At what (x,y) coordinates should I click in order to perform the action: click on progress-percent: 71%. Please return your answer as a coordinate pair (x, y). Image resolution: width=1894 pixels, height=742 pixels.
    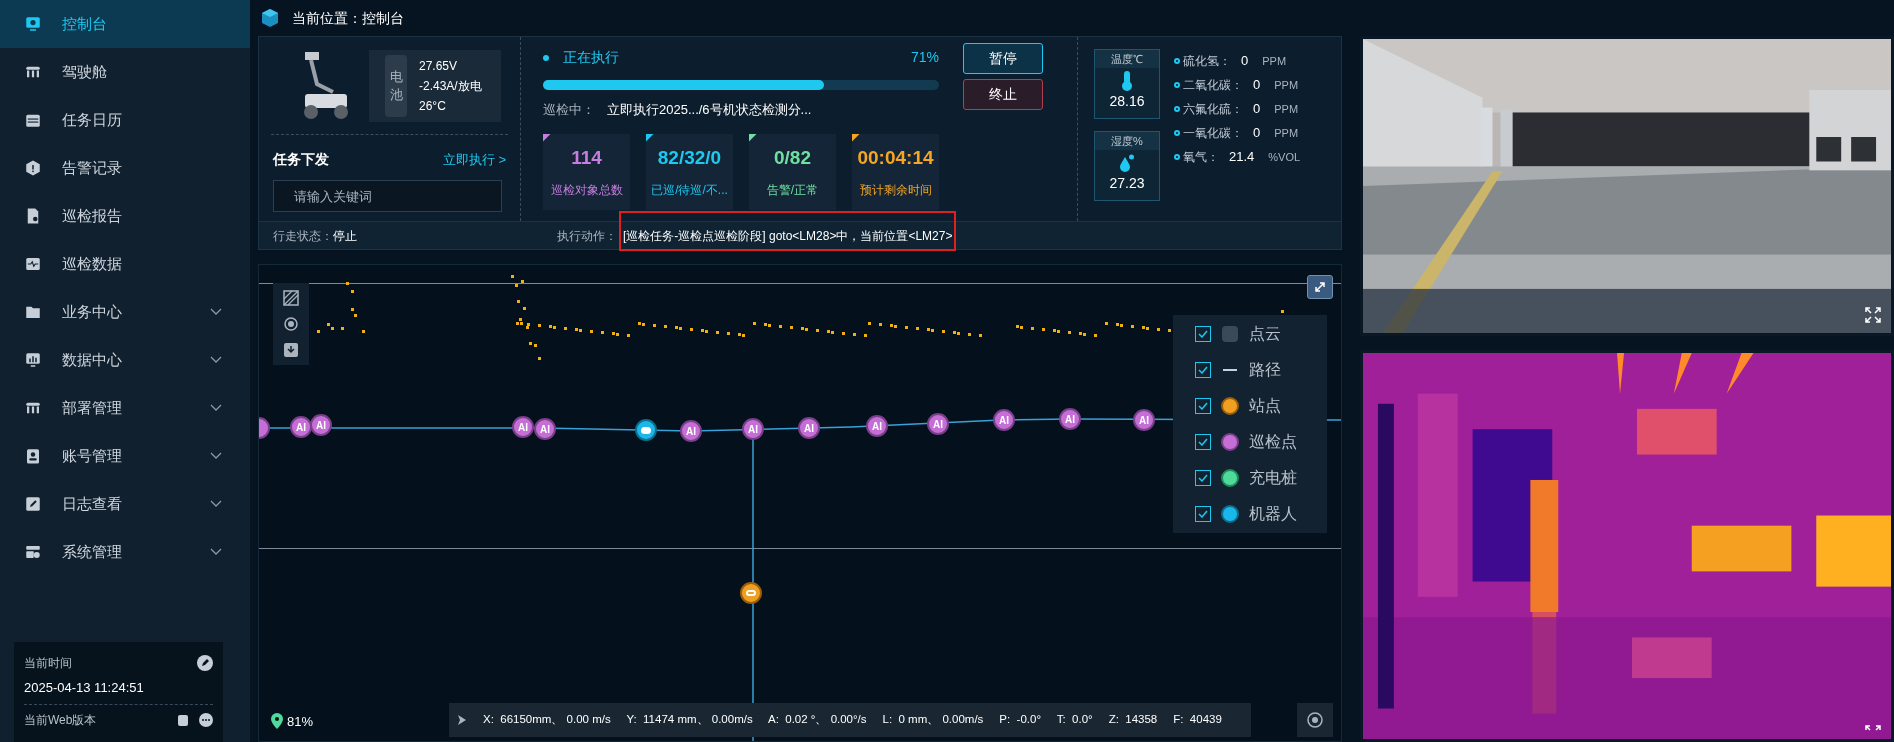
    Looking at the image, I should click on (924, 57).